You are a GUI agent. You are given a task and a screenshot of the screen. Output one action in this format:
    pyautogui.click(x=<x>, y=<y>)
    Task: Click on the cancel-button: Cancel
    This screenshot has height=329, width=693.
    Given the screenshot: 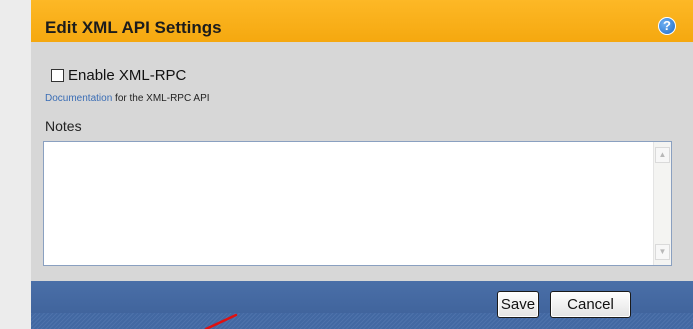 What is the action you would take?
    pyautogui.click(x=590, y=304)
    